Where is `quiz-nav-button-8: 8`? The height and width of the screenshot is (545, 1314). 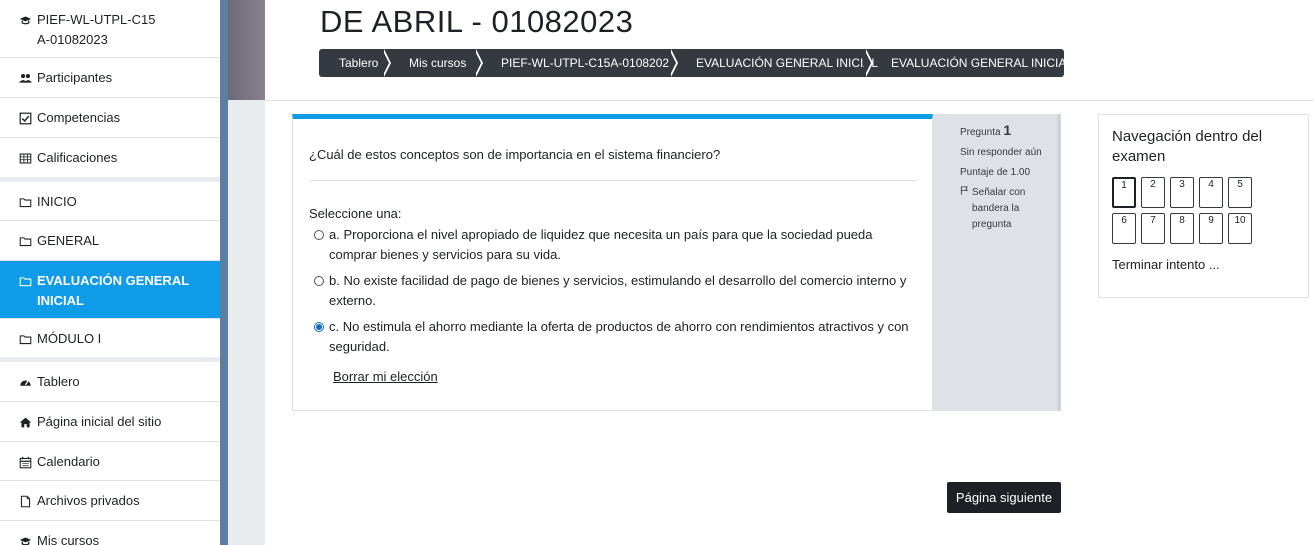
quiz-nav-button-8: 8 is located at coordinates (1182, 228).